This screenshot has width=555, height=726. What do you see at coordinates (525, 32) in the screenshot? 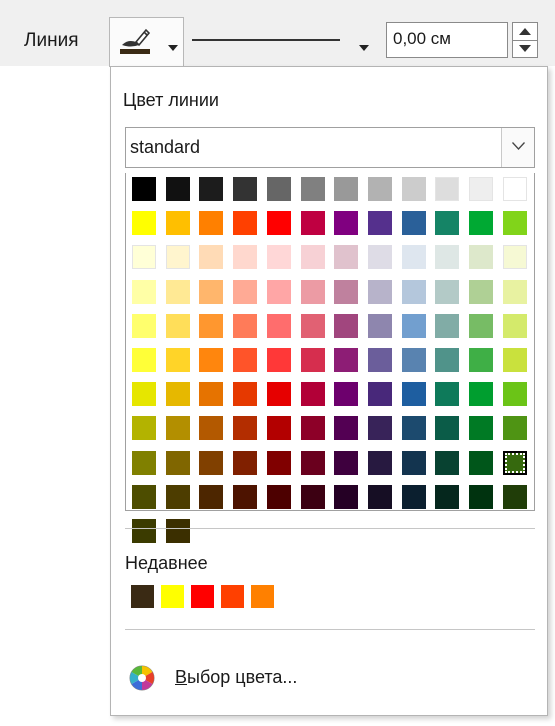
I see `spin-up-button` at bounding box center [525, 32].